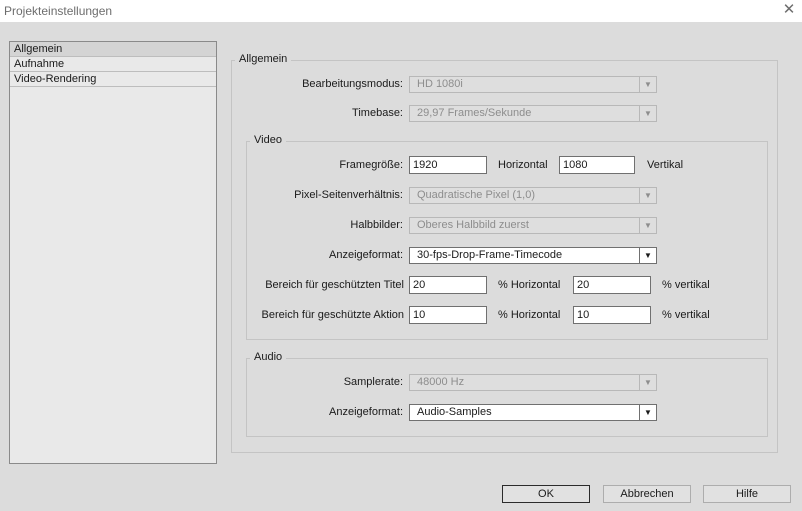  What do you see at coordinates (686, 285) in the screenshot?
I see `title-safe-vertical-unit: % vertikal` at bounding box center [686, 285].